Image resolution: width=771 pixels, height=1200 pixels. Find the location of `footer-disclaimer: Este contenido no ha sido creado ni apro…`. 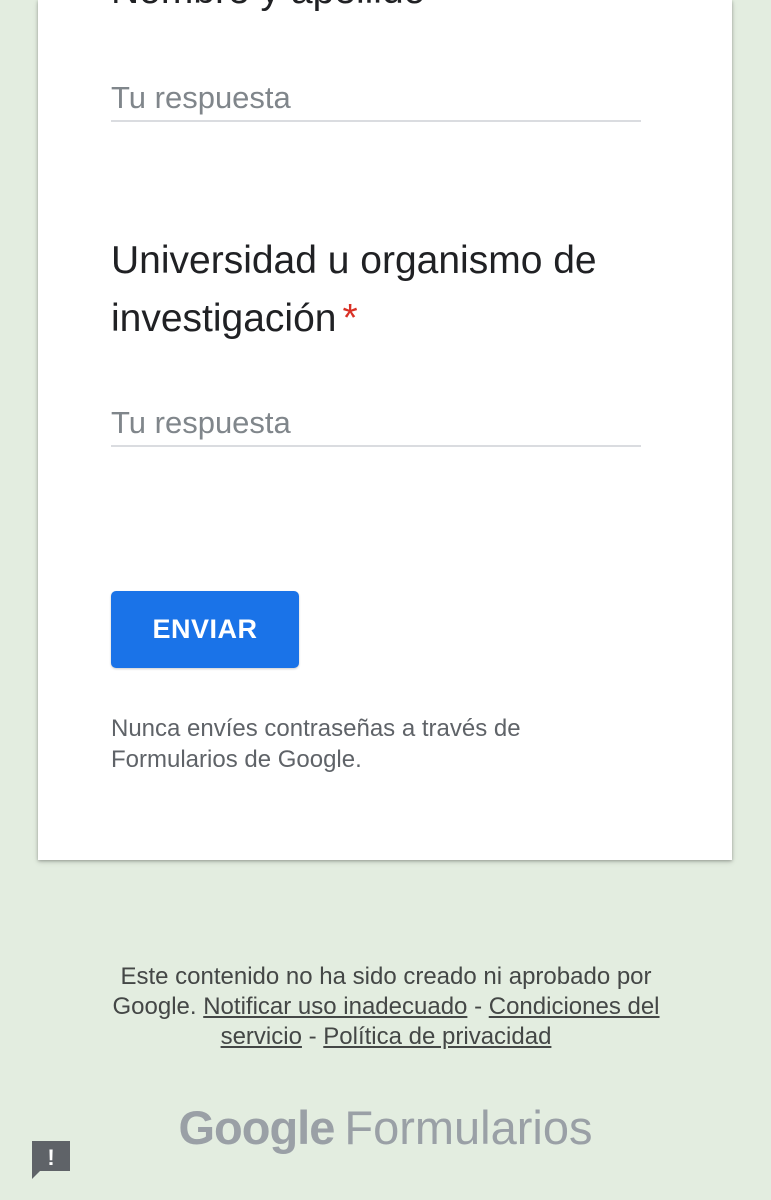

footer-disclaimer: Este contenido no ha sido creado ni apro… is located at coordinates (386, 1007).